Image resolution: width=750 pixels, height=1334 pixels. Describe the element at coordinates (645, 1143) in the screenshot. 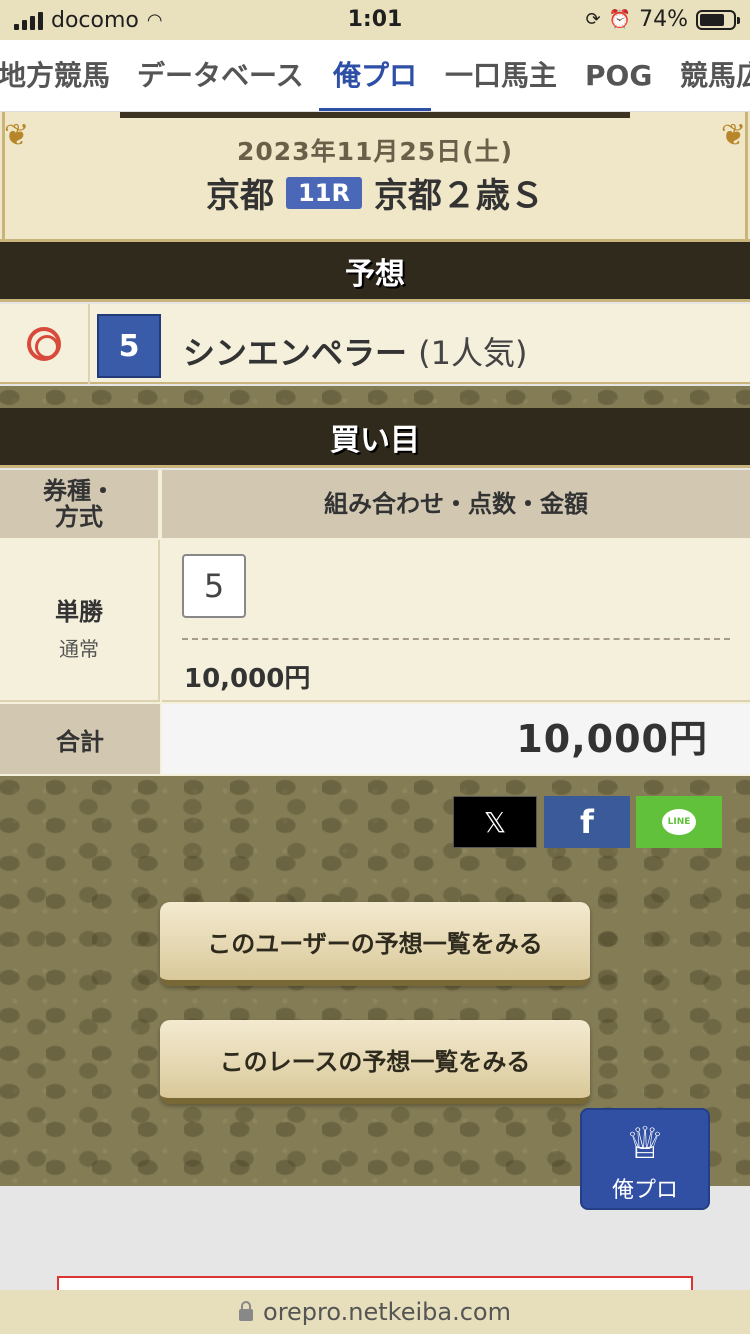

I see `trophy-laurel-icon: ♕` at that location.